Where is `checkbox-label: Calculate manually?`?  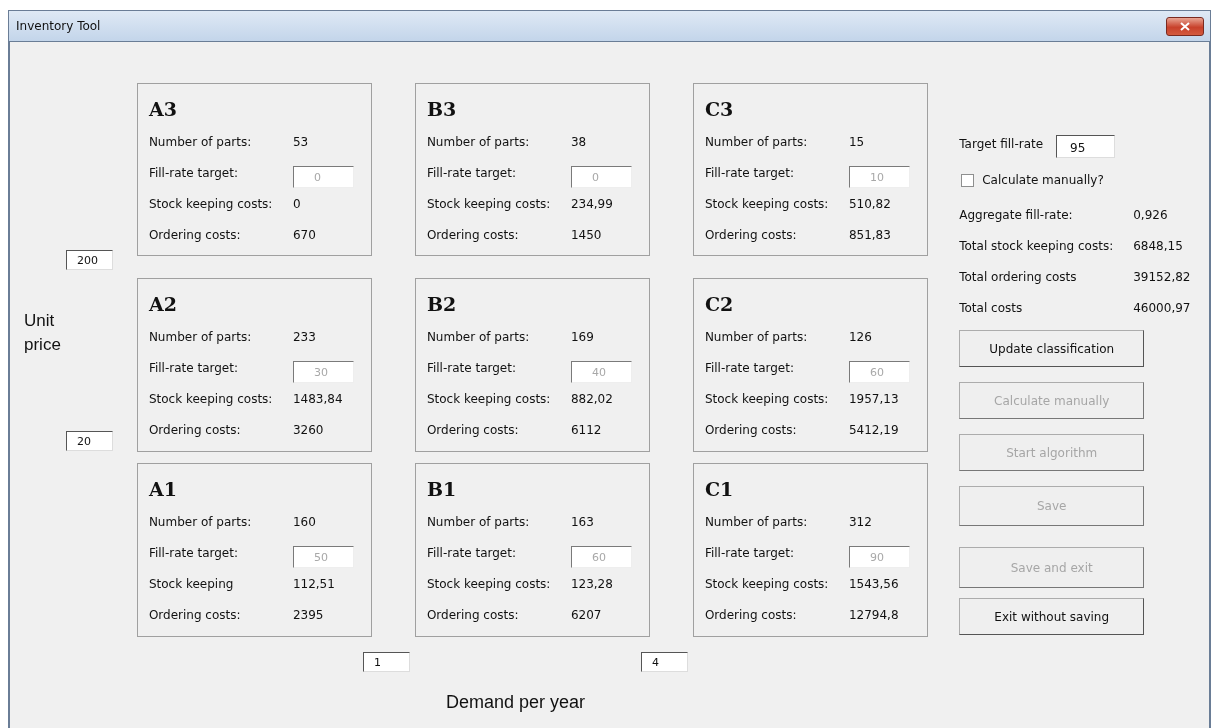 checkbox-label: Calculate manually? is located at coordinates (1043, 180).